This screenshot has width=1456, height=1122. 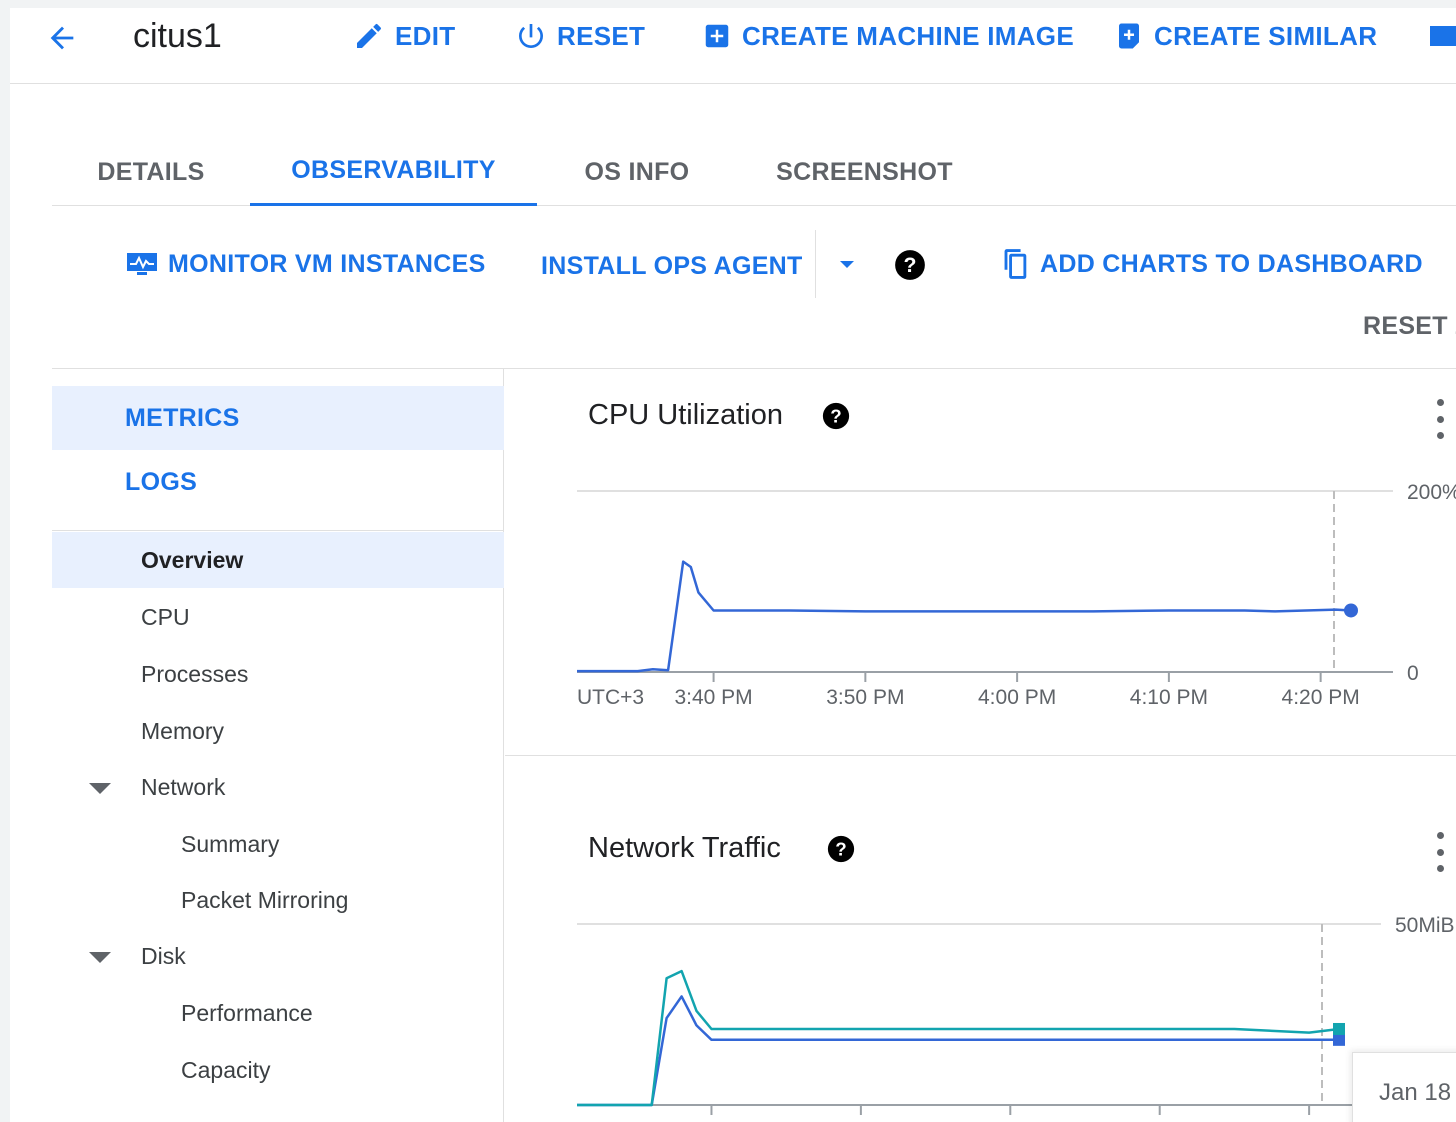 I want to click on x-tick-label: 3:40 PM, so click(x=713, y=697).